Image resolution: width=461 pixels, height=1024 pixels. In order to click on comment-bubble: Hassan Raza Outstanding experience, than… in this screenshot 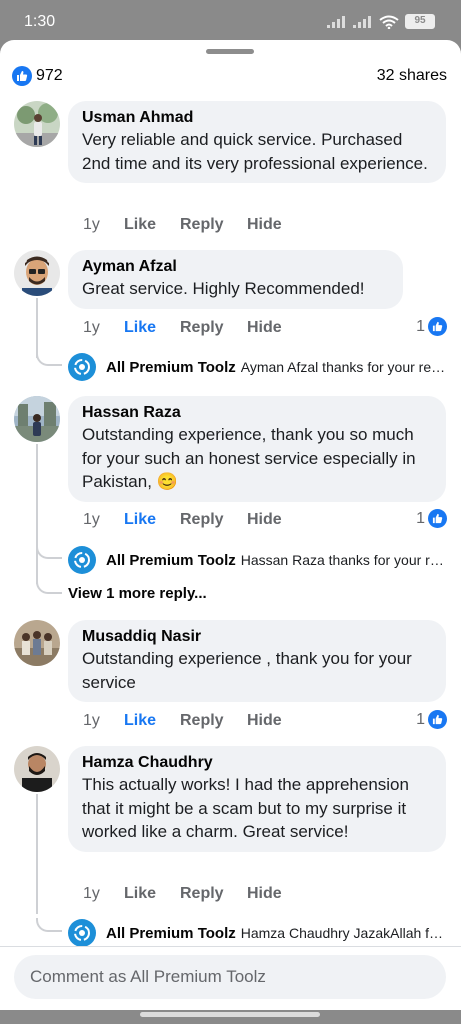, I will do `click(257, 449)`.